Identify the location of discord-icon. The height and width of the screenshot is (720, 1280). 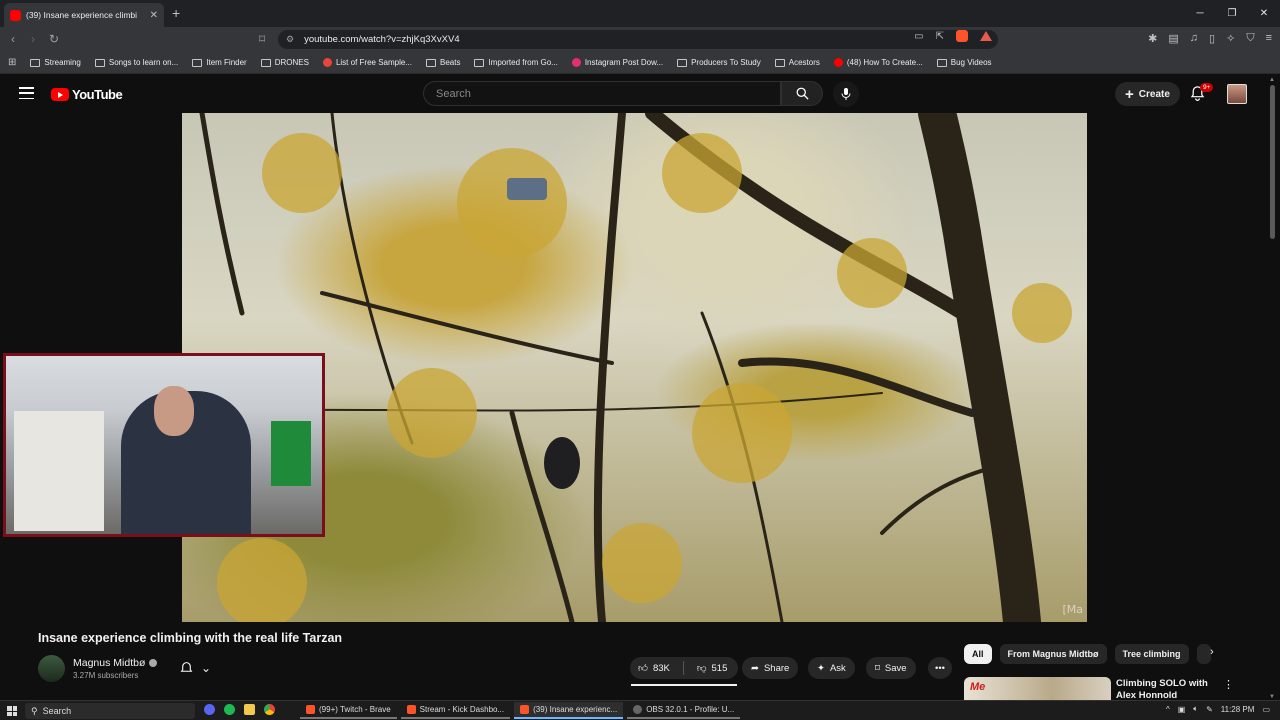
(209, 709).